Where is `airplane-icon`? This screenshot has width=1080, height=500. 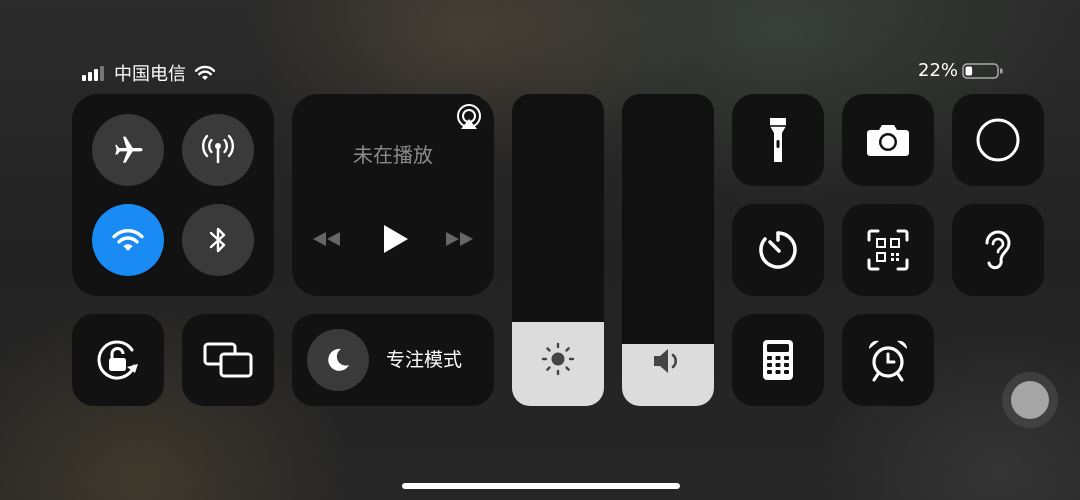
airplane-icon is located at coordinates (129, 149).